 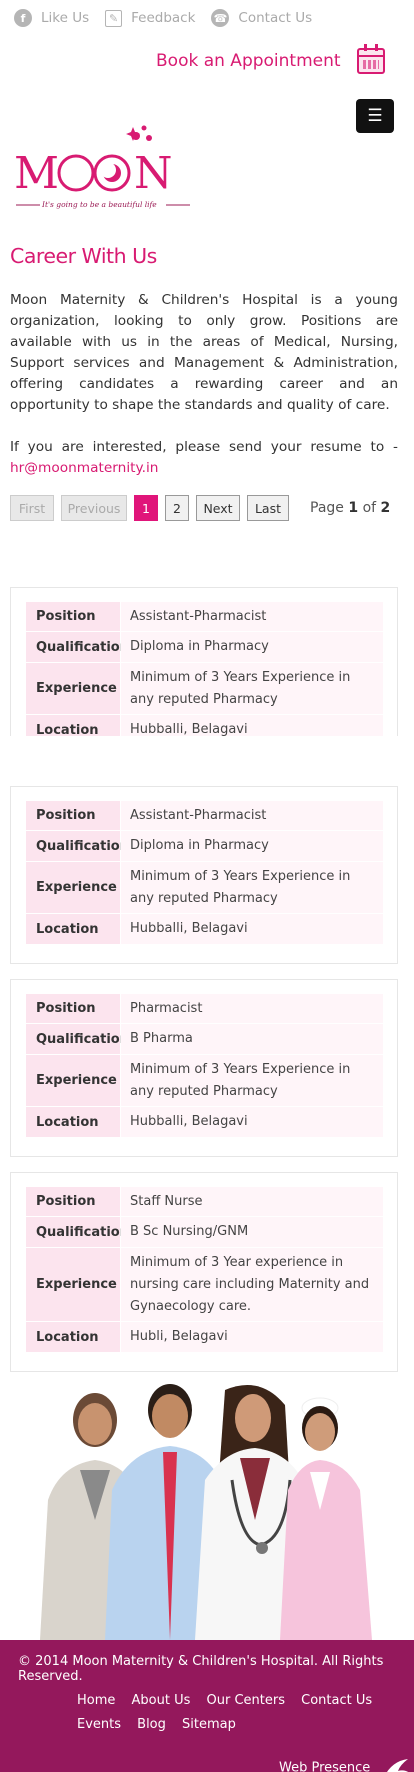 I want to click on email-link: hr@moonmaternity.in, so click(x=84, y=468).